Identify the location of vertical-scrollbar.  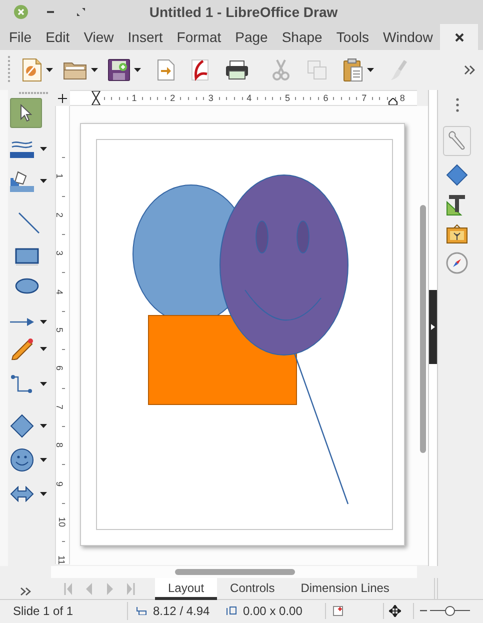
(423, 329).